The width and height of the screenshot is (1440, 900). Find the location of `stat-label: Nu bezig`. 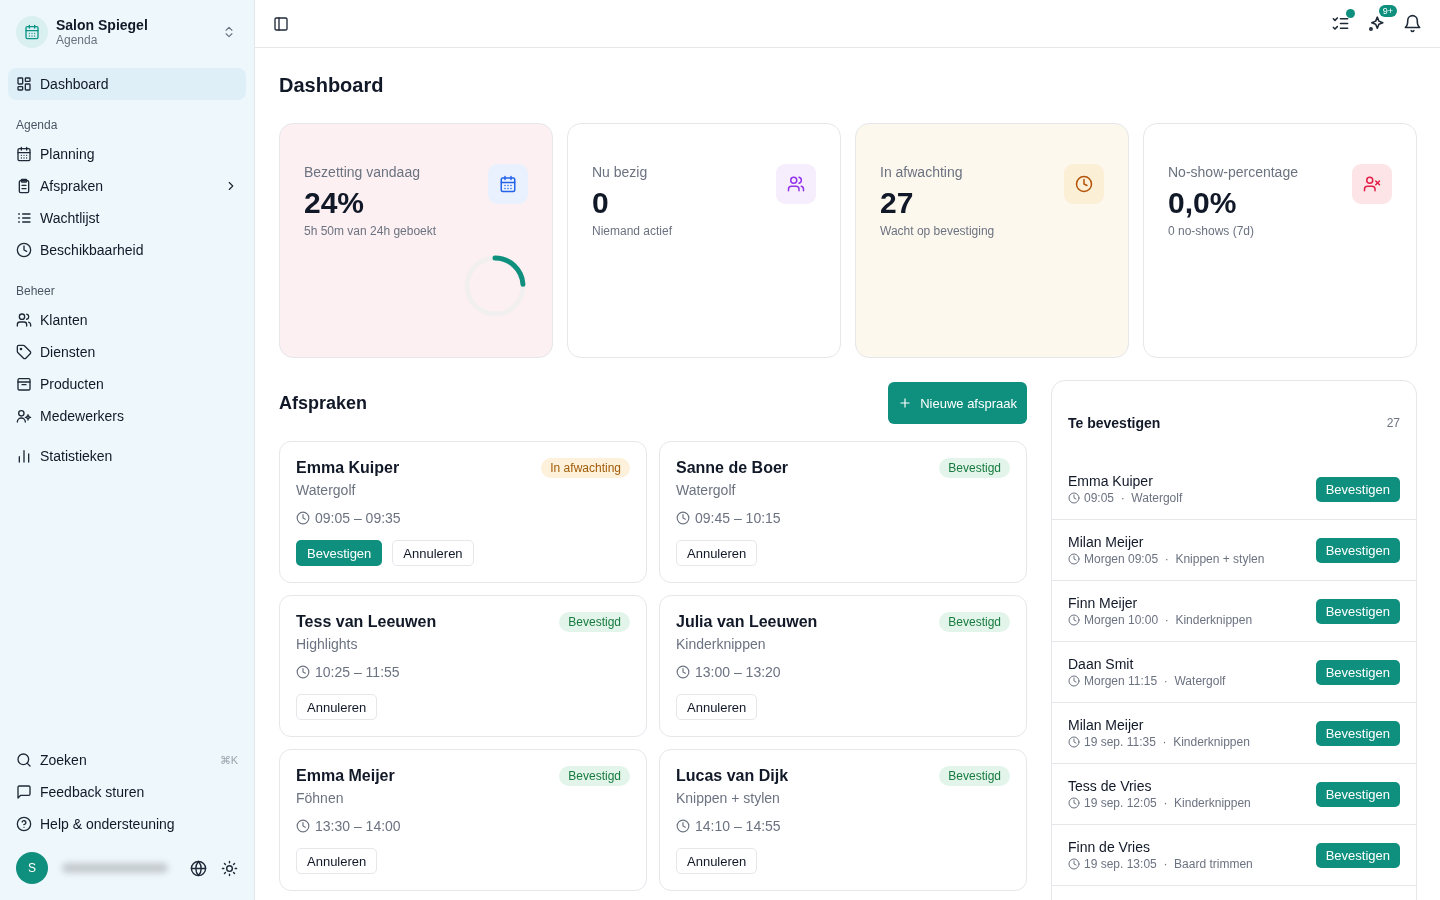

stat-label: Nu bezig is located at coordinates (620, 172).